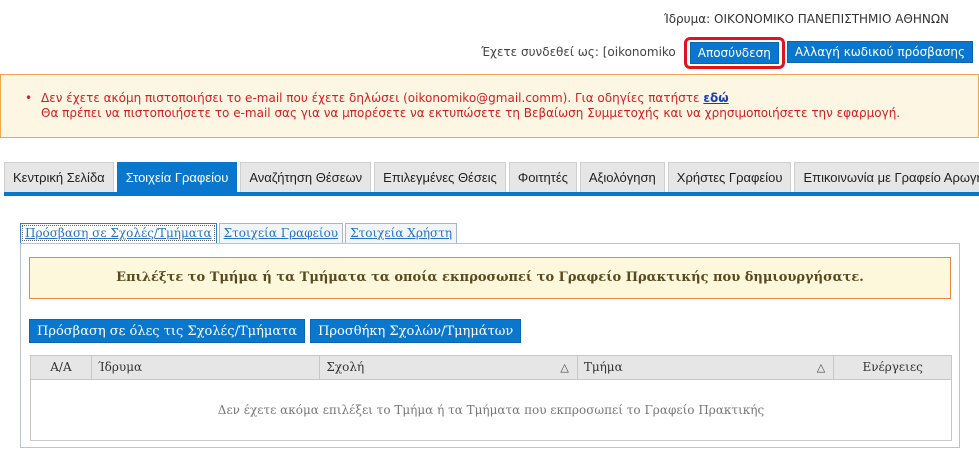  What do you see at coordinates (715, 98) in the screenshot?
I see `instructions-link: εδώ` at bounding box center [715, 98].